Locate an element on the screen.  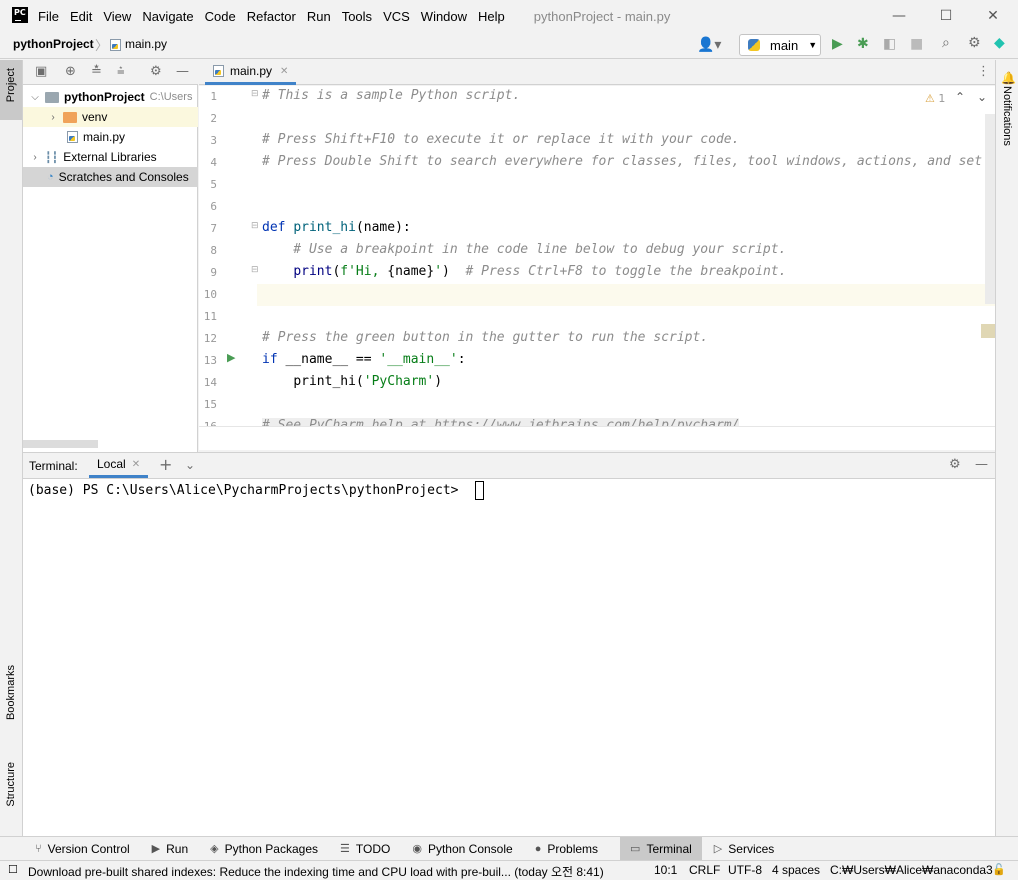
tool-problems: ● Problems is located at coordinates (571, 849).